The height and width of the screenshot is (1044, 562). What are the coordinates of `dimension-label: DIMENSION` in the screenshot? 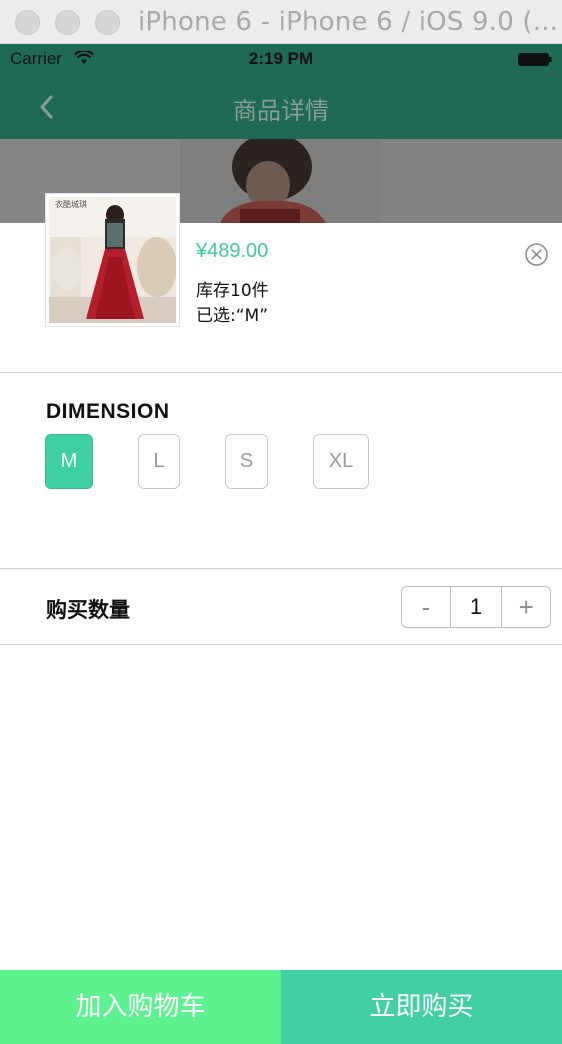 It's located at (108, 411).